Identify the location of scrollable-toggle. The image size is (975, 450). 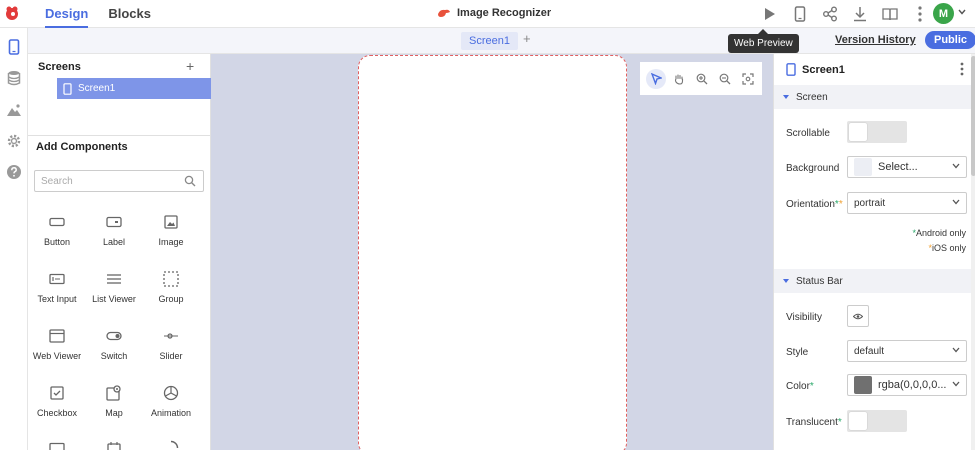
(877, 132).